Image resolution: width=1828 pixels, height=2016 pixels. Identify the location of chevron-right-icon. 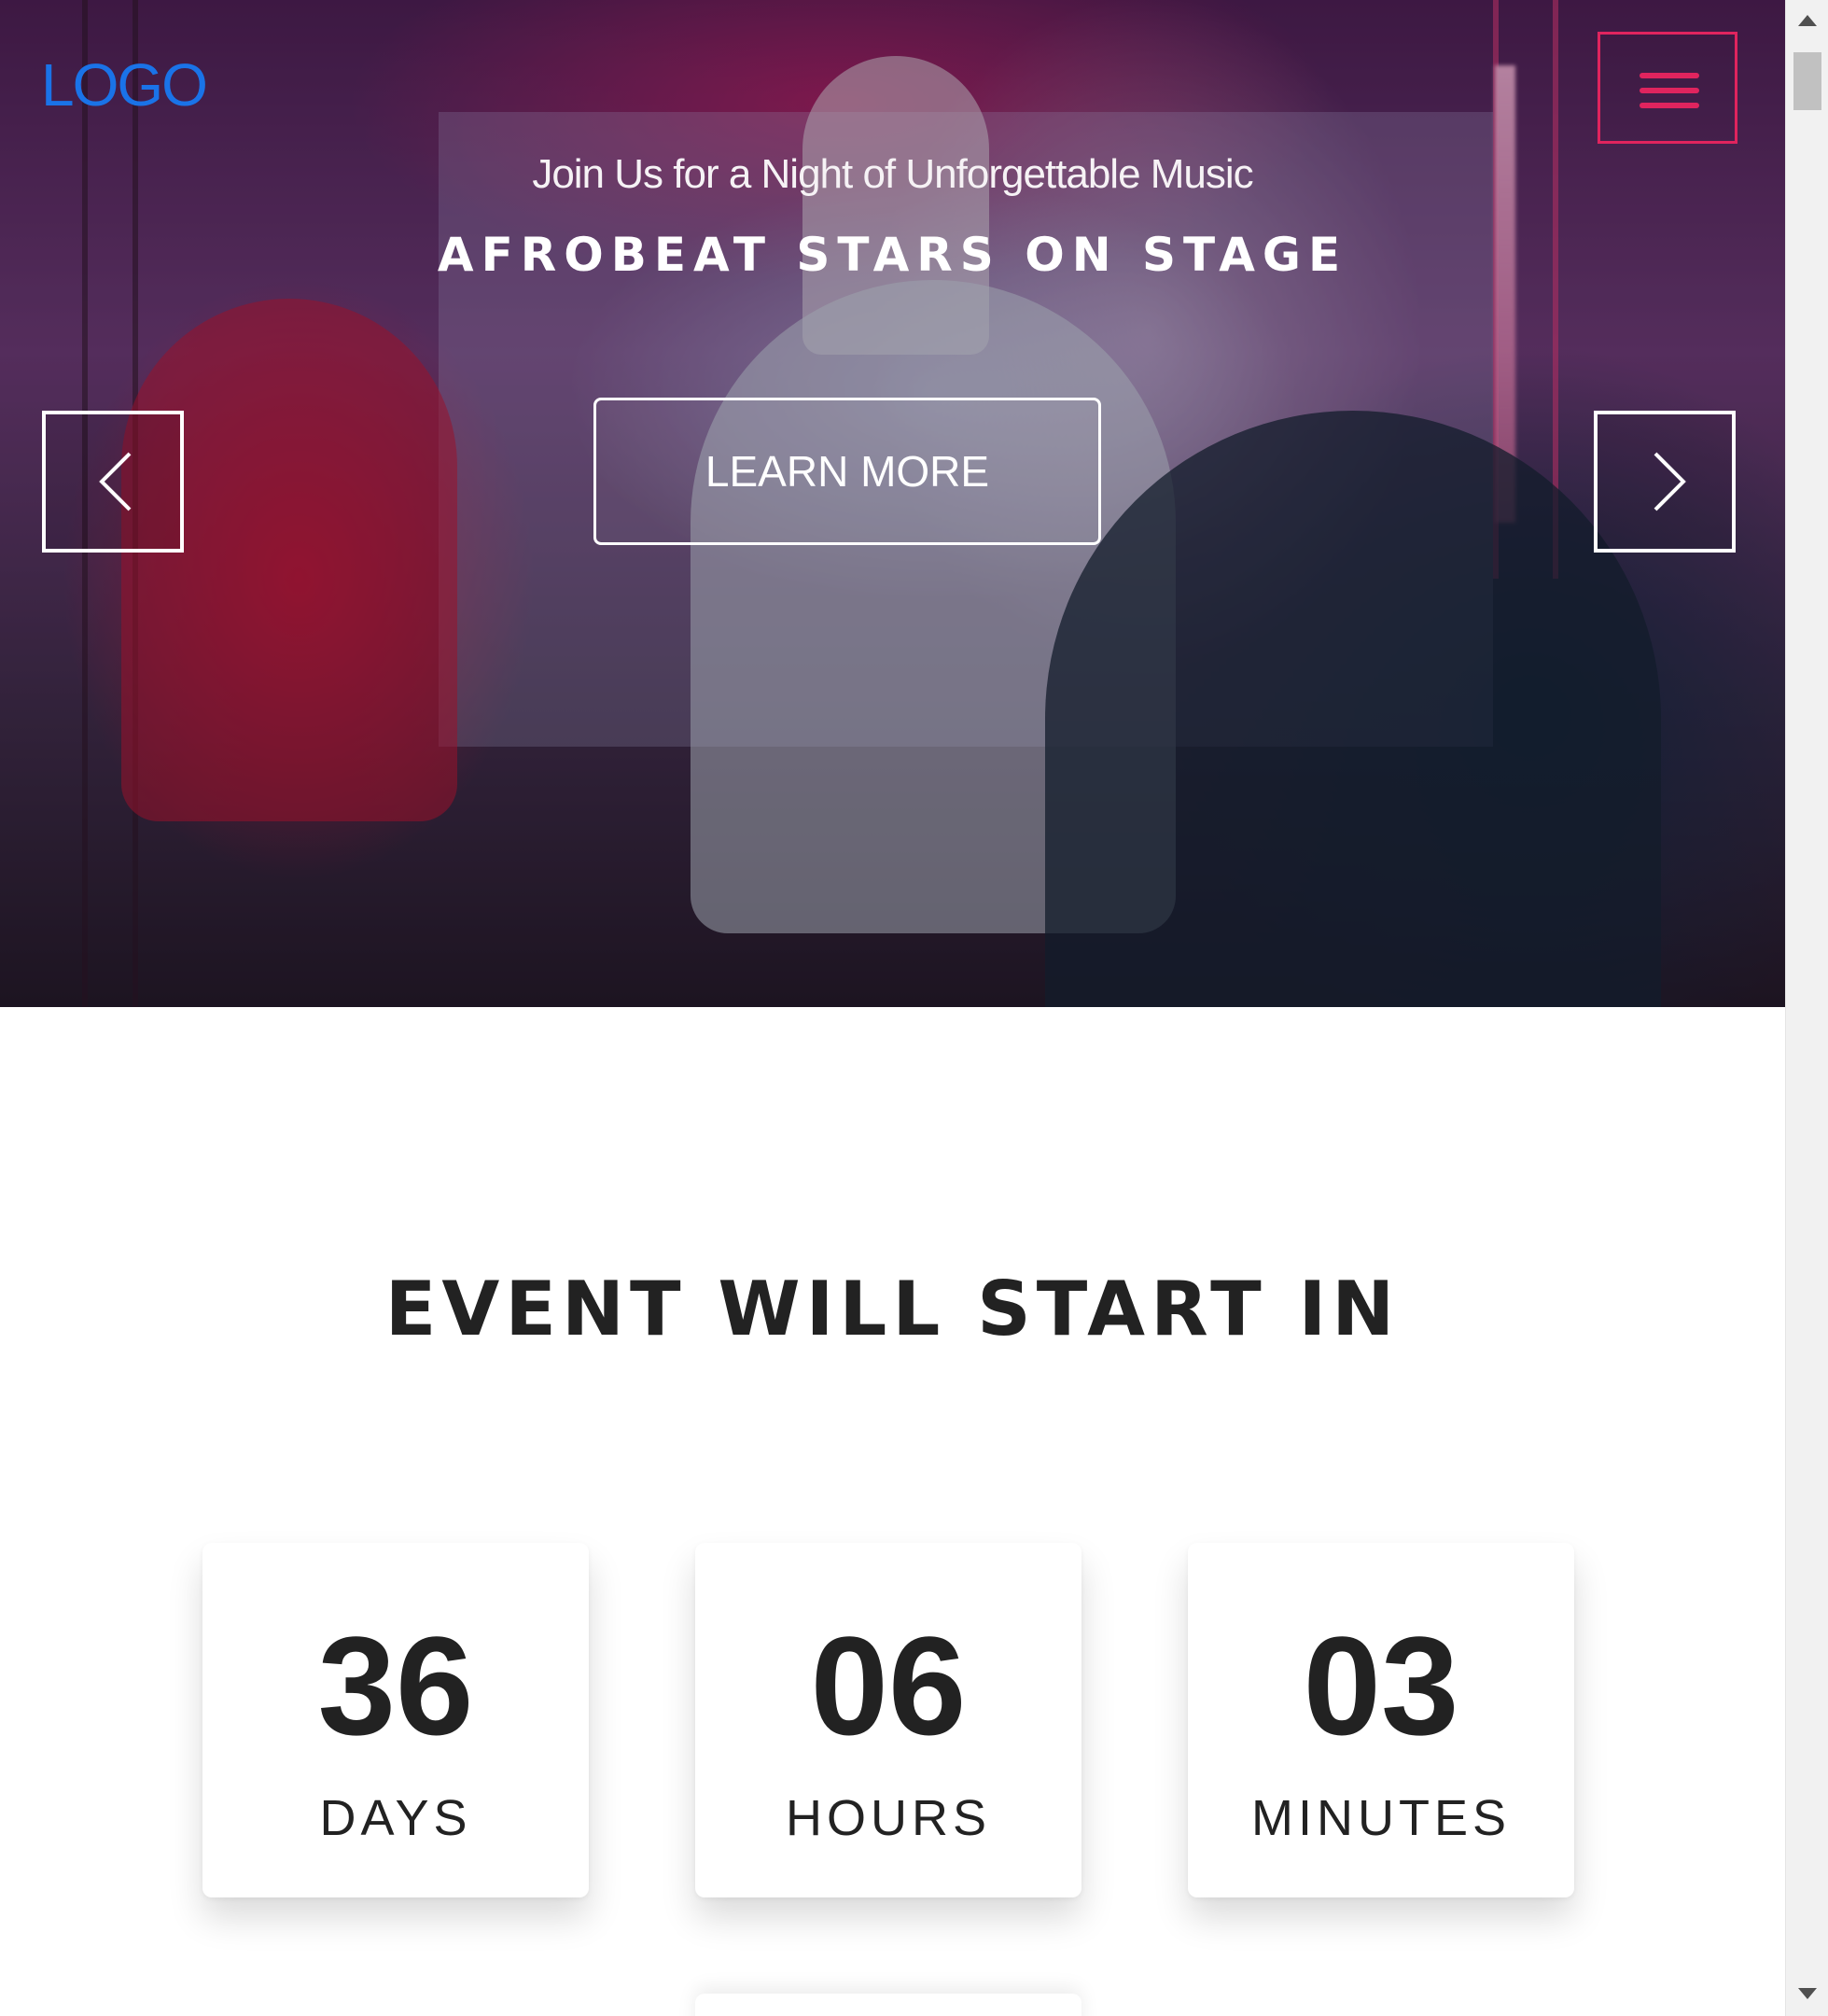
(1670, 481).